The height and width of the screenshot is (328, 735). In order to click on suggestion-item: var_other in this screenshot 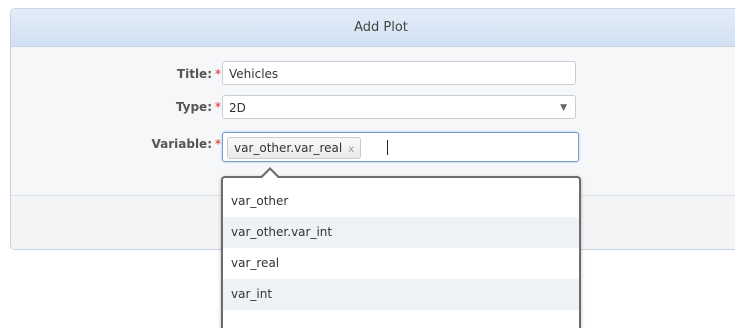, I will do `click(401, 201)`.